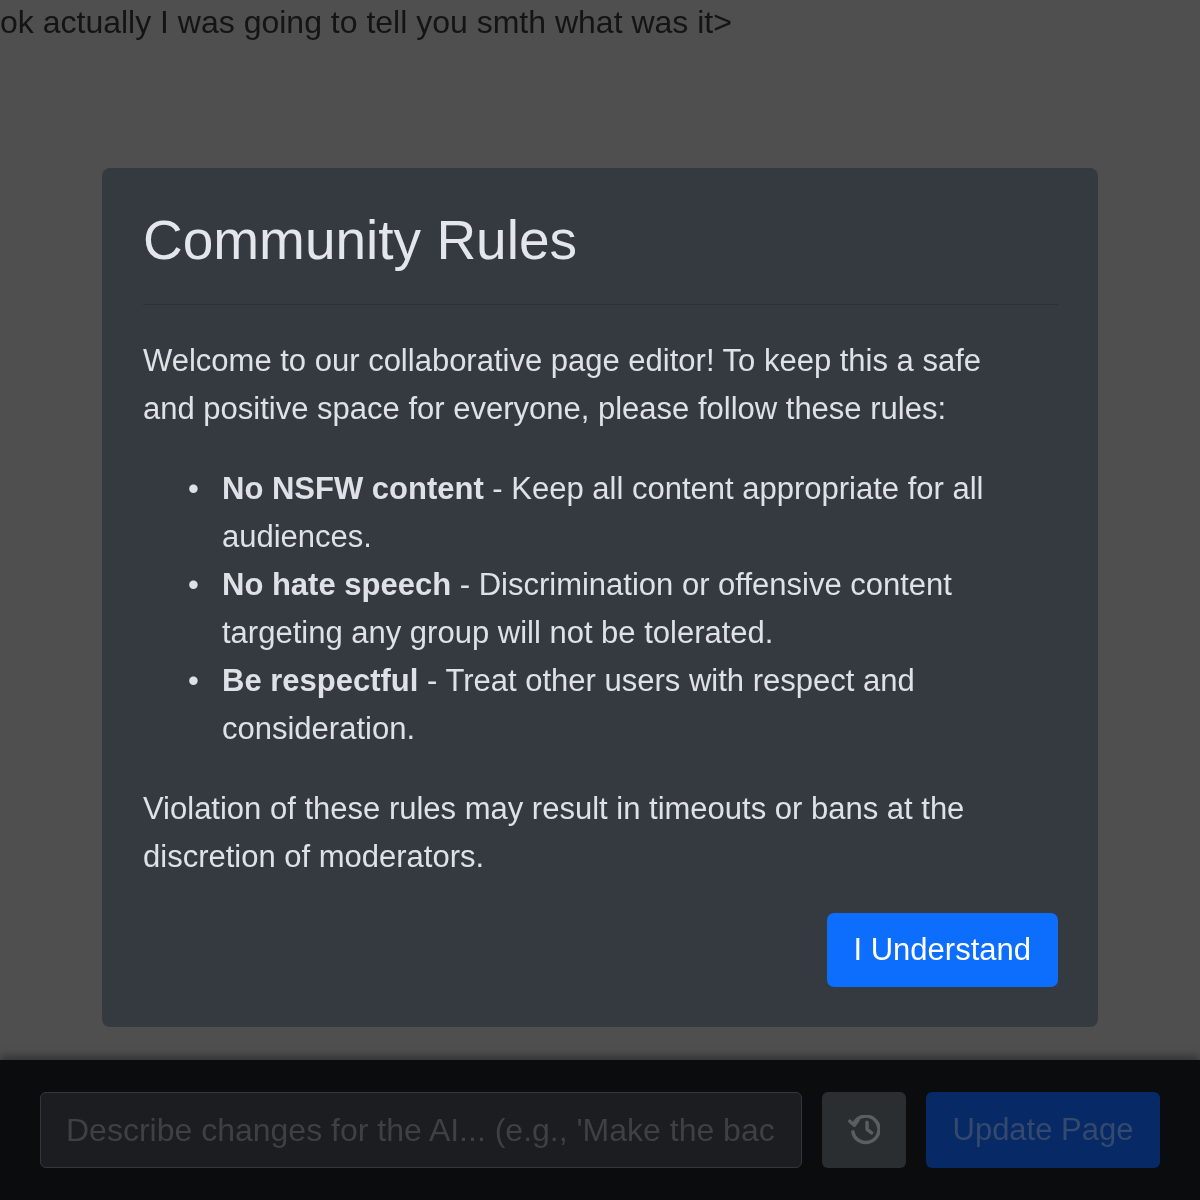 The width and height of the screenshot is (1200, 1200). Describe the element at coordinates (942, 950) in the screenshot. I see `understand-button: I Understand` at that location.